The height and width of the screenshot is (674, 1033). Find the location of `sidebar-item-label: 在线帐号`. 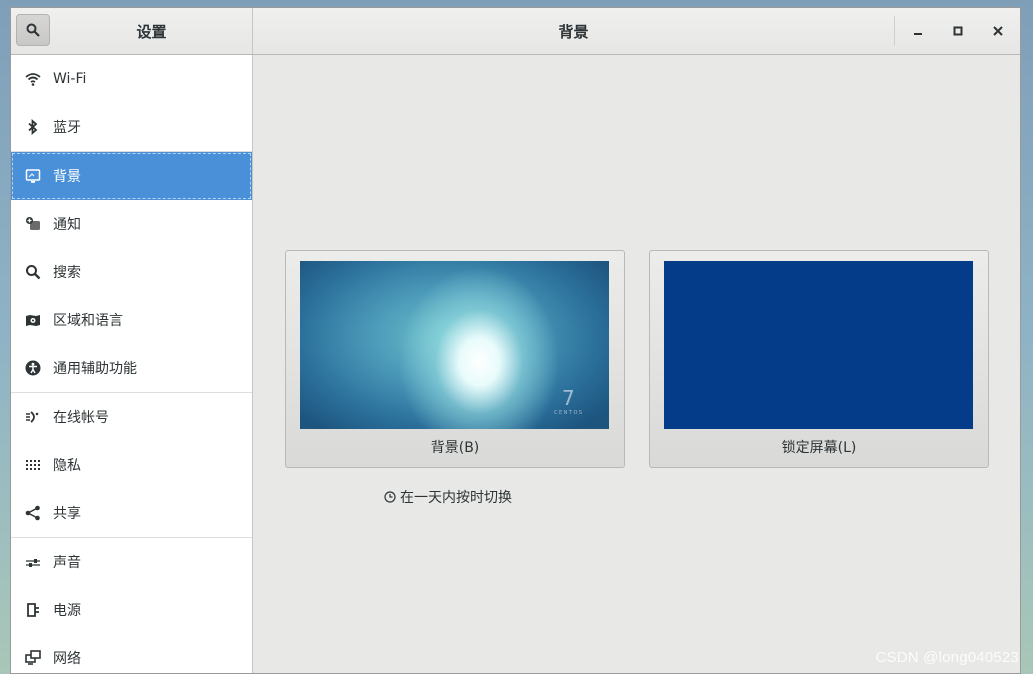

sidebar-item-label: 在线帐号 is located at coordinates (81, 418).